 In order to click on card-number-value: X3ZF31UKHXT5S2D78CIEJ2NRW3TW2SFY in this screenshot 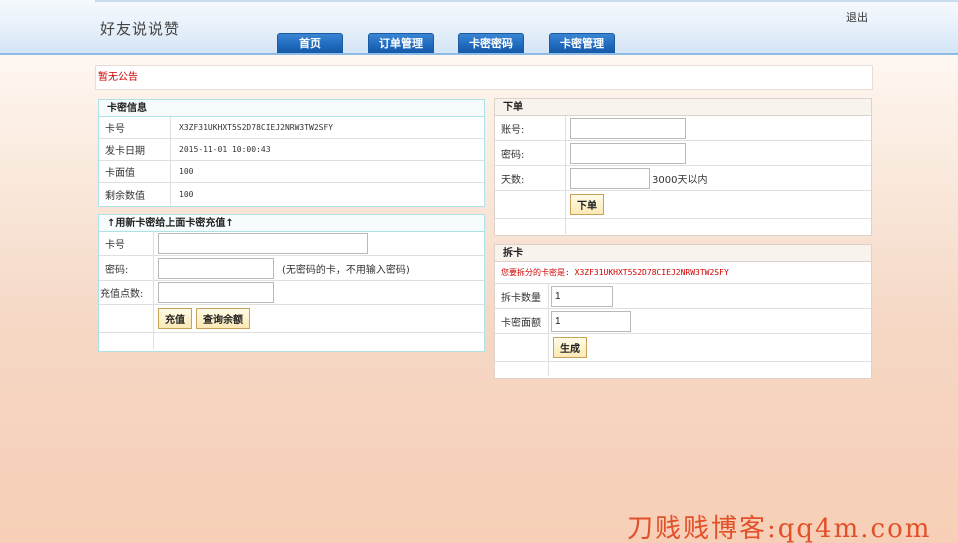, I will do `click(256, 127)`.